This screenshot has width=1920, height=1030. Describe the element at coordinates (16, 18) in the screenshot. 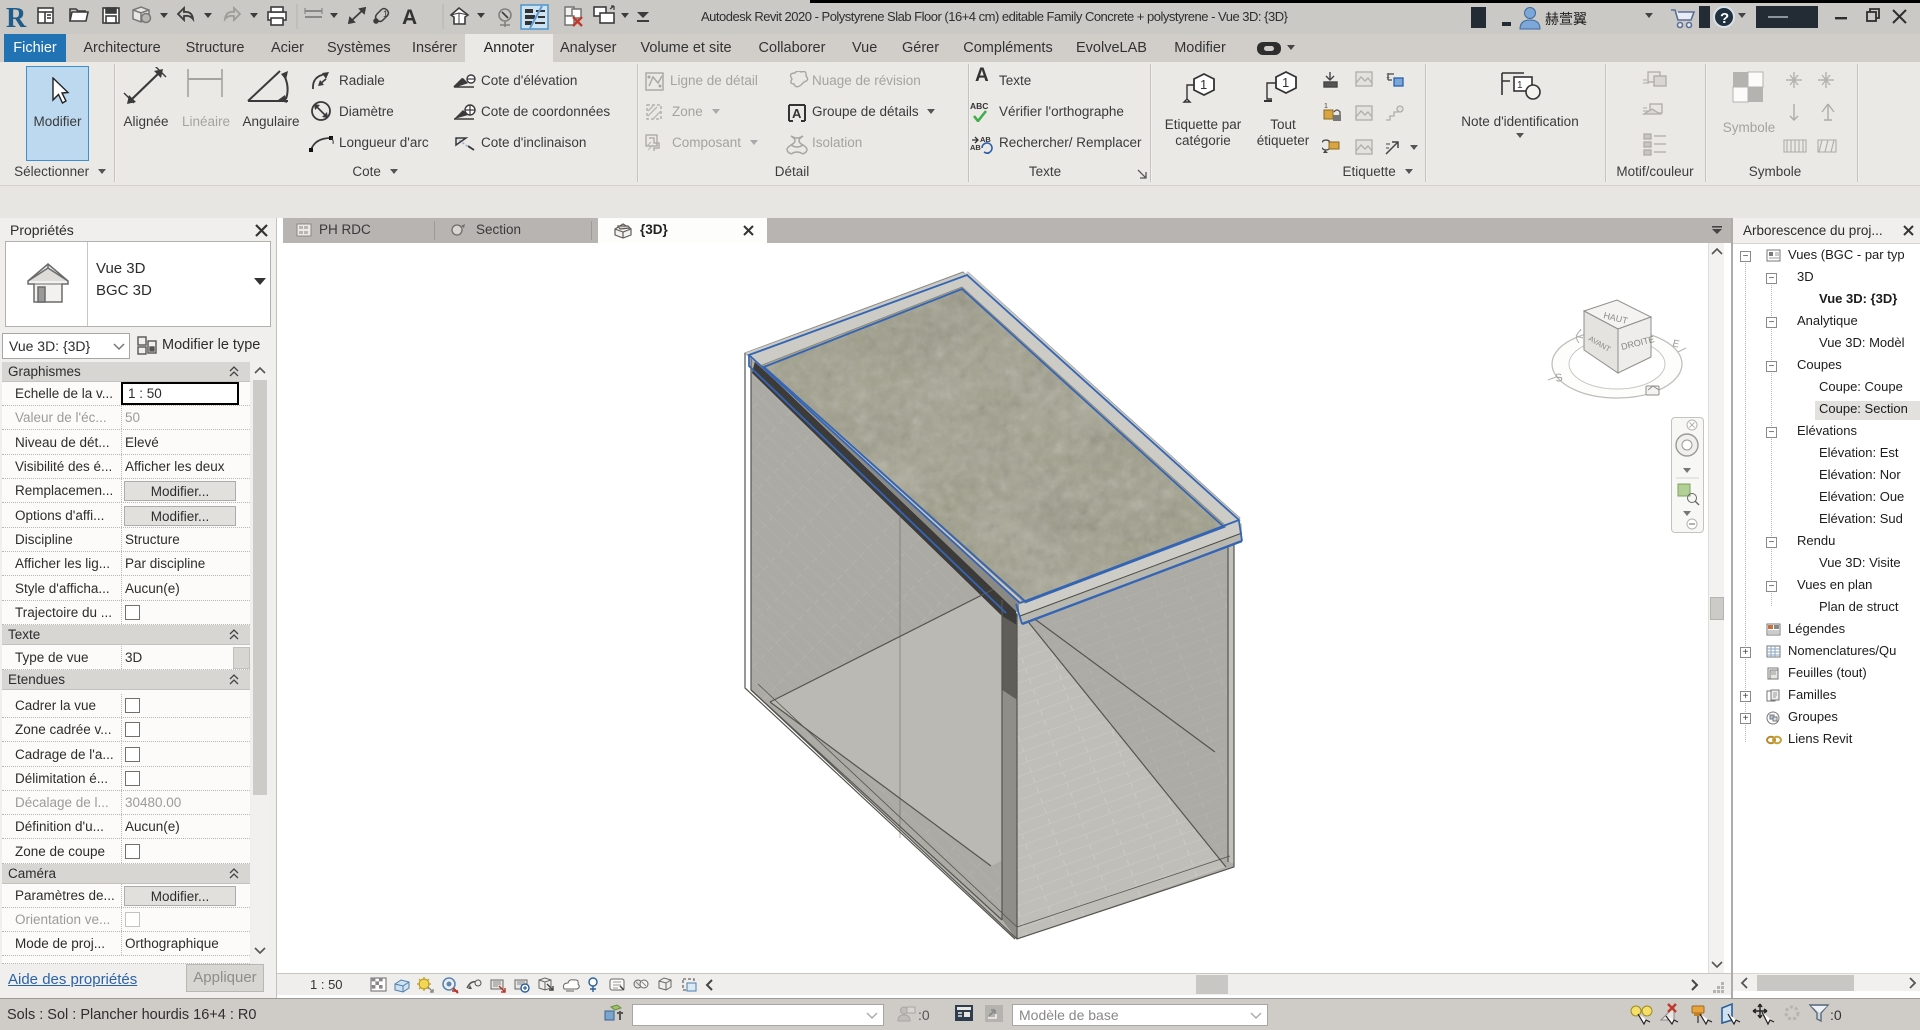

I see `svg-text: R` at that location.